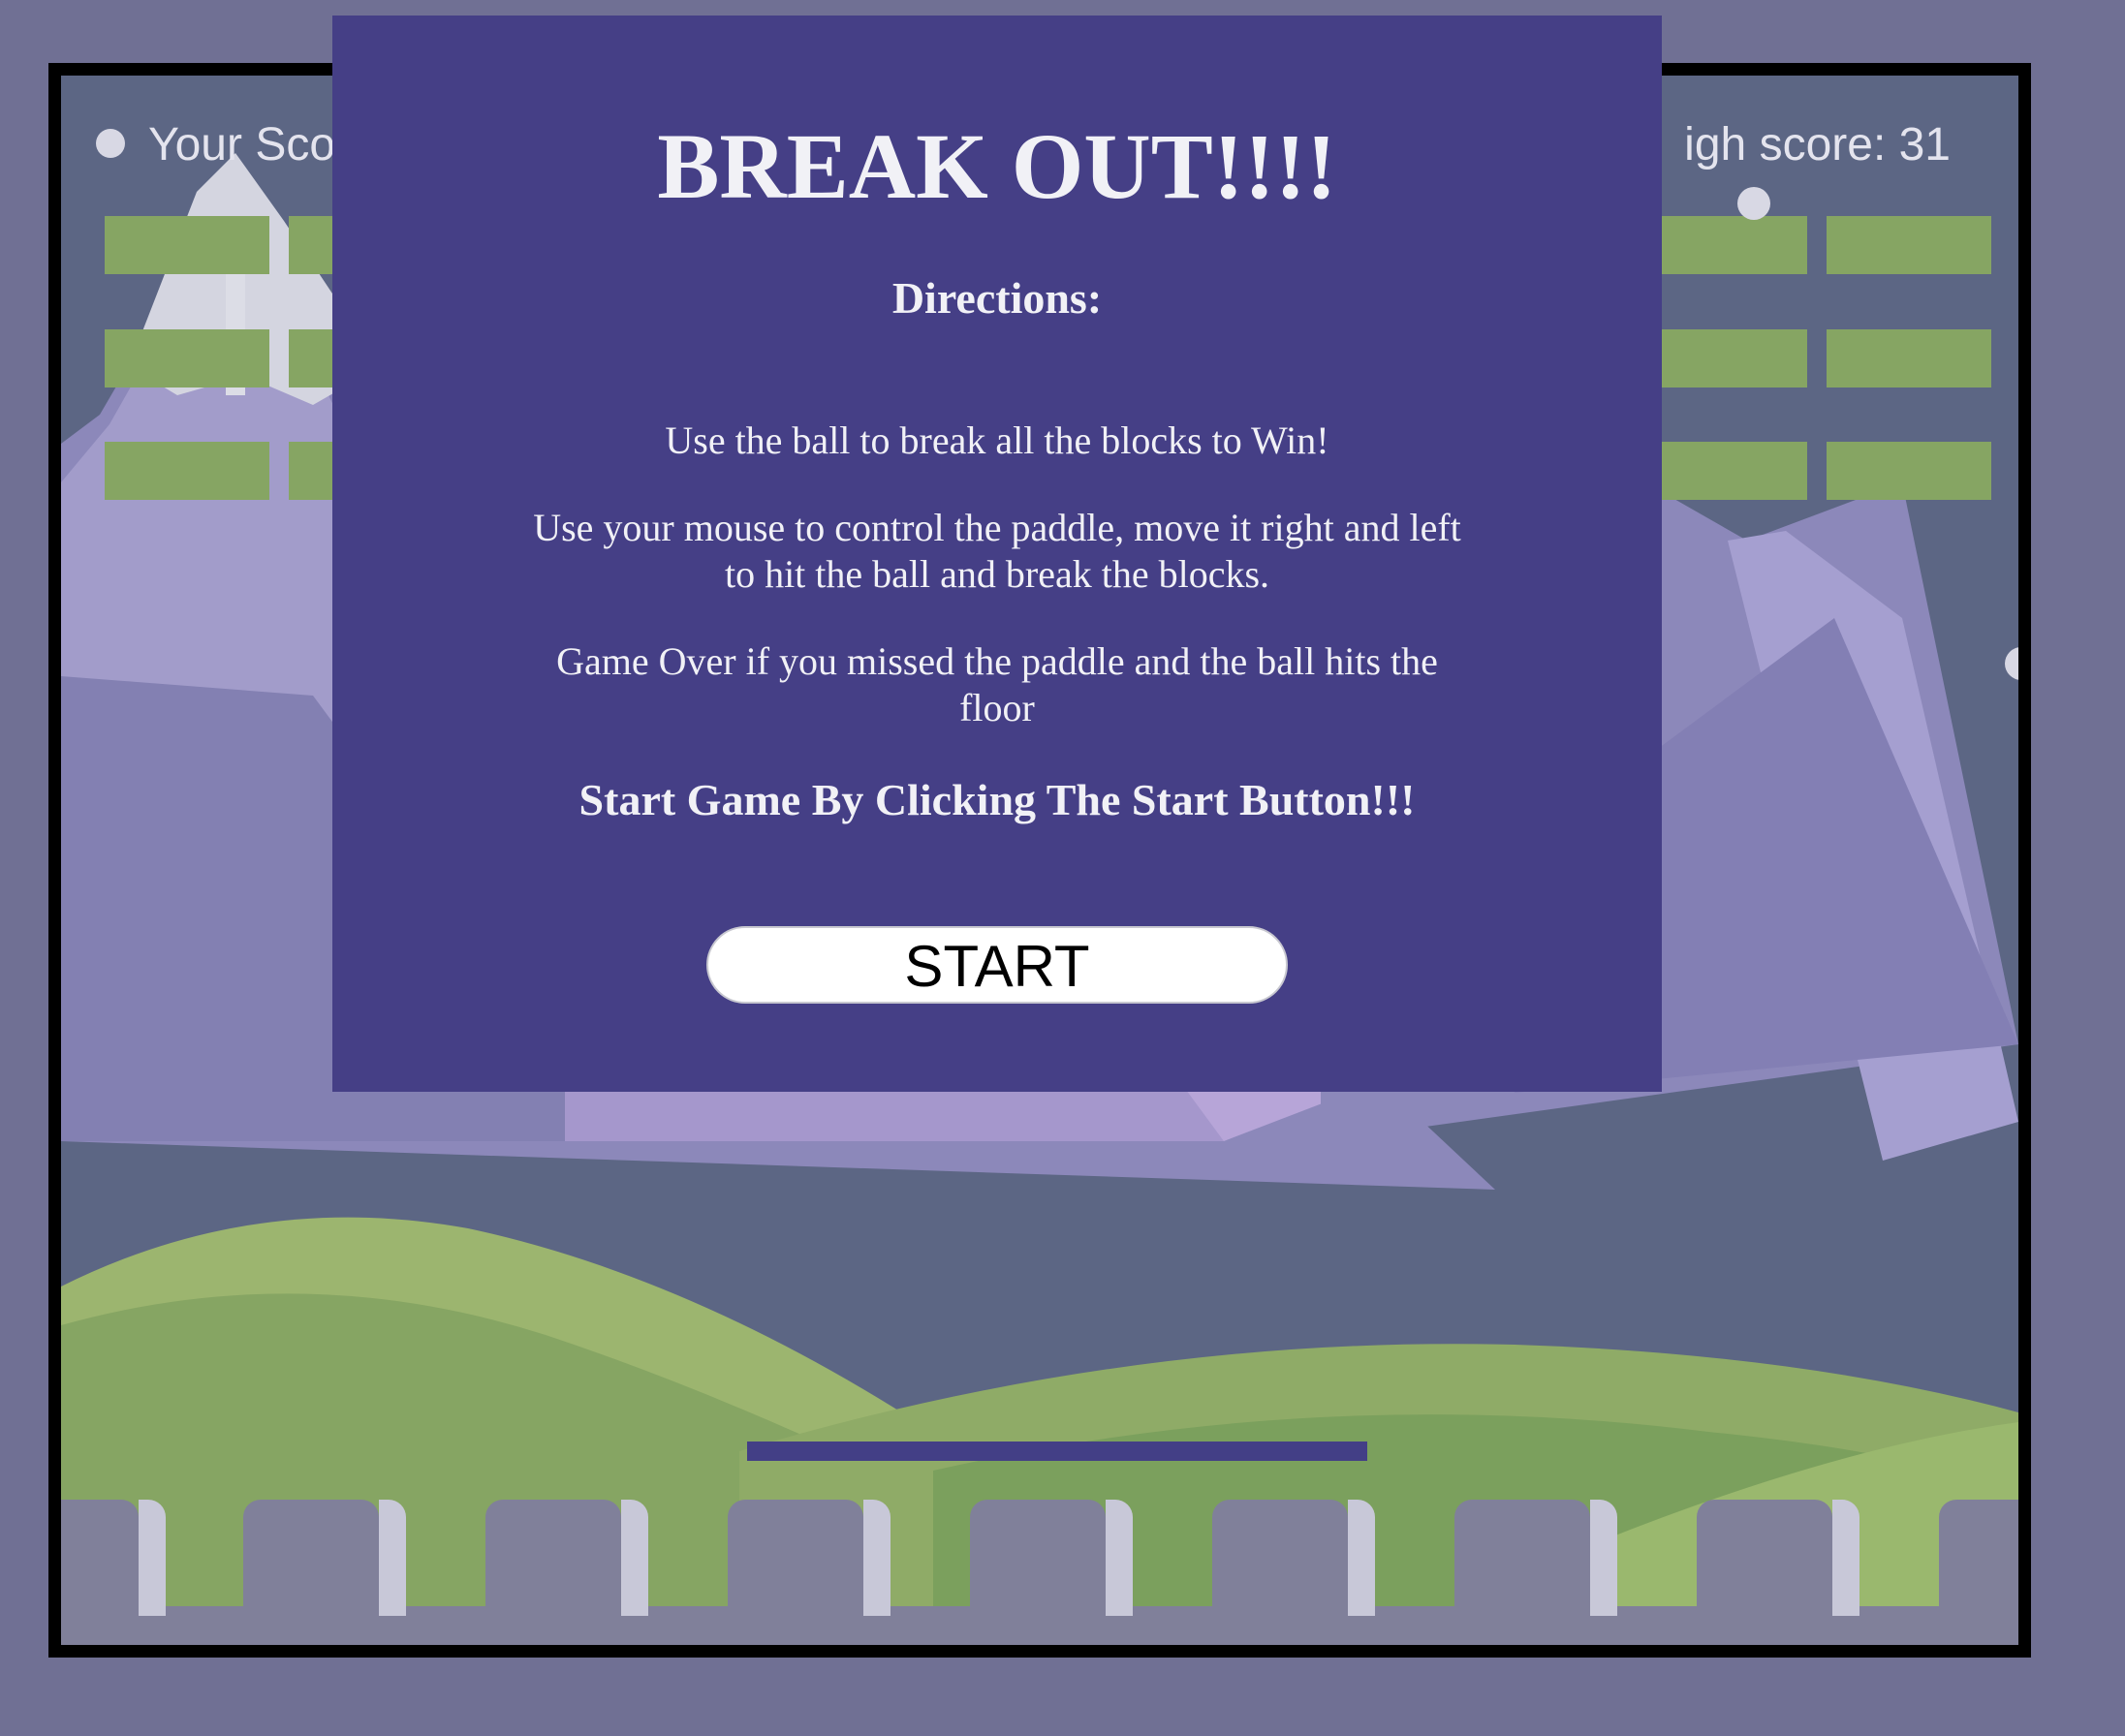  Describe the element at coordinates (242, 144) in the screenshot. I see `score-label: Your Sco` at that location.